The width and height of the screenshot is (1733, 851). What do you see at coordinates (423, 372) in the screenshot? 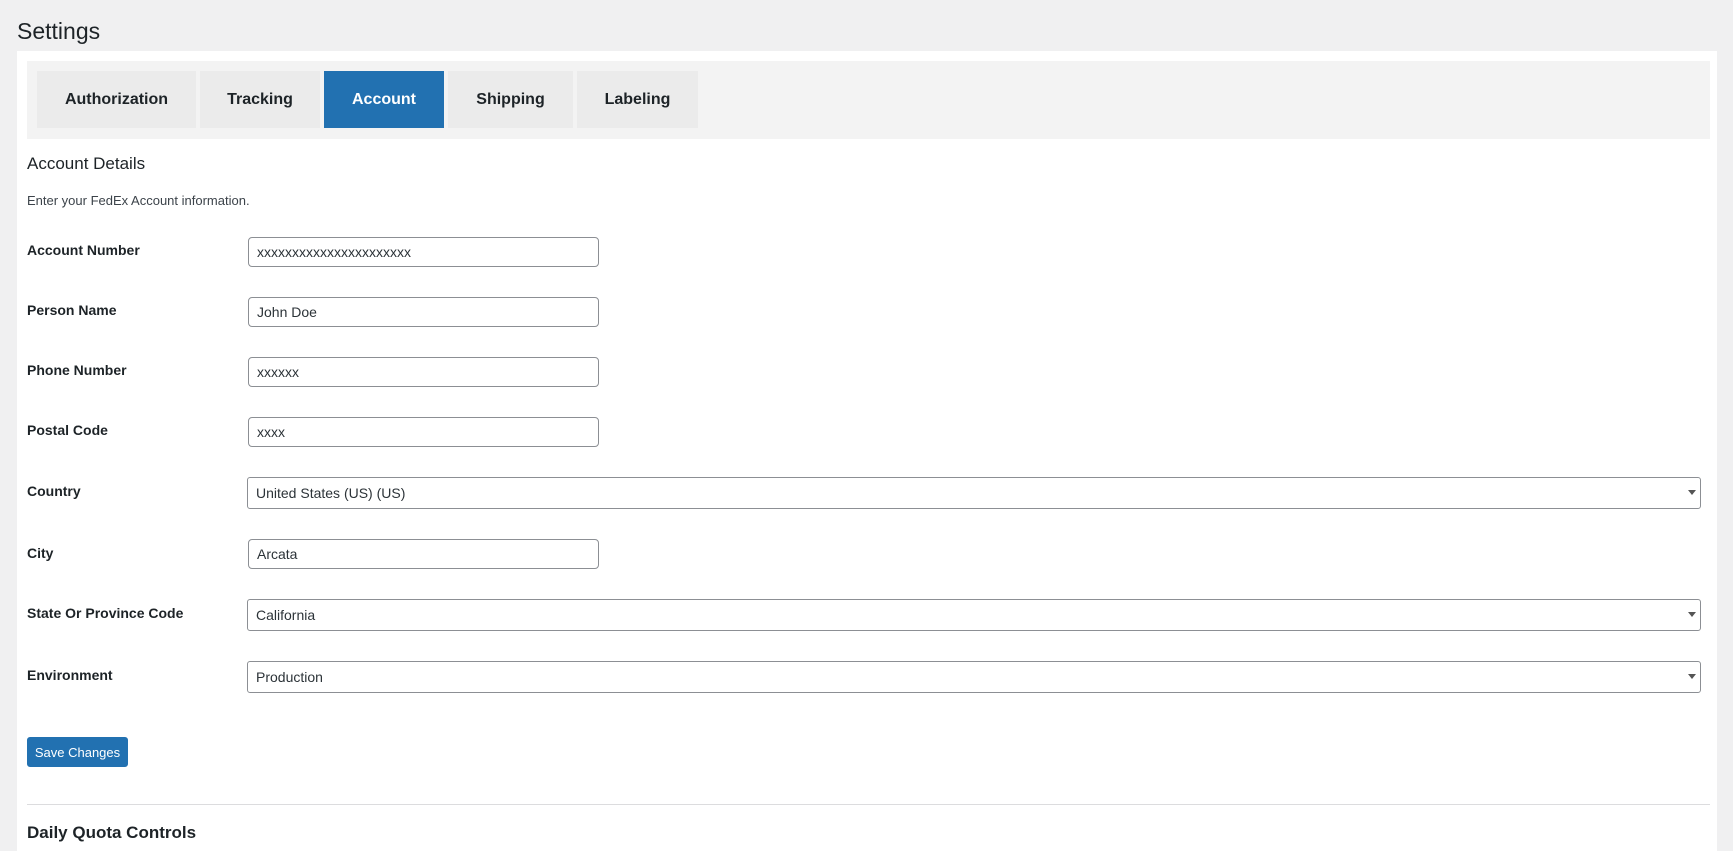
I see `phone-number-input` at bounding box center [423, 372].